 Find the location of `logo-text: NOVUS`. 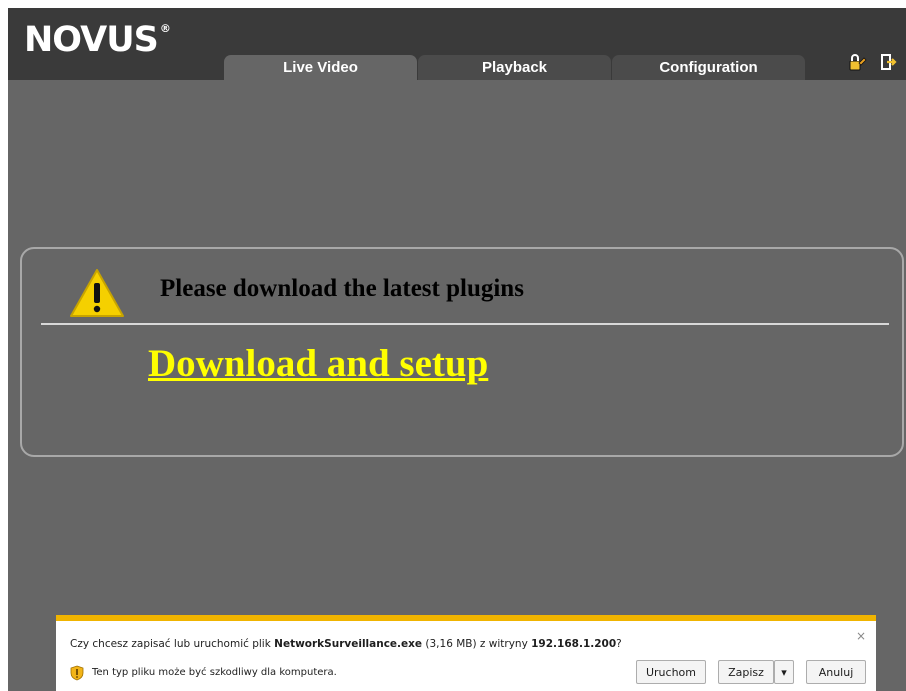

logo-text: NOVUS is located at coordinates (91, 40).